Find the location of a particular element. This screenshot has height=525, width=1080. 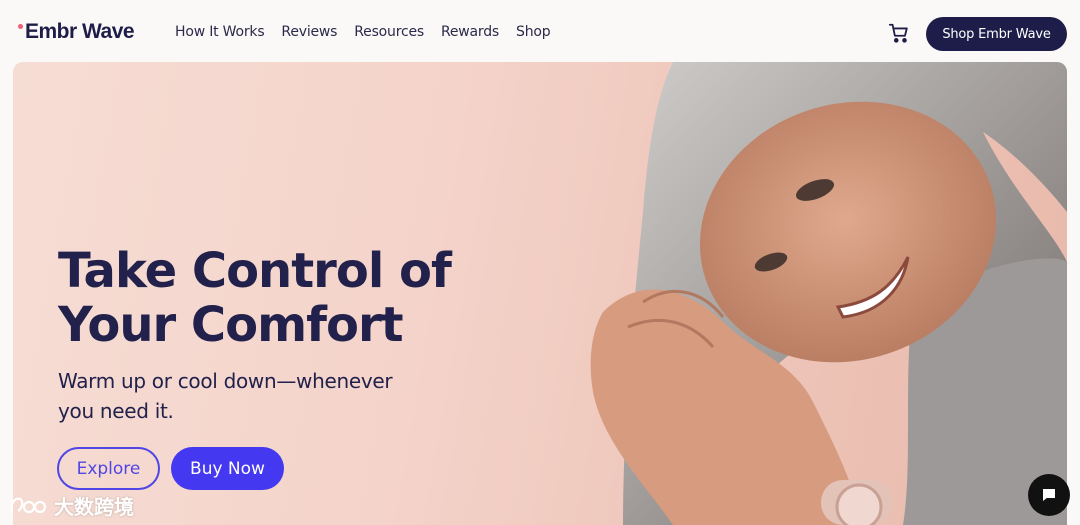

watermark-text: 大数跨境 is located at coordinates (94, 507).